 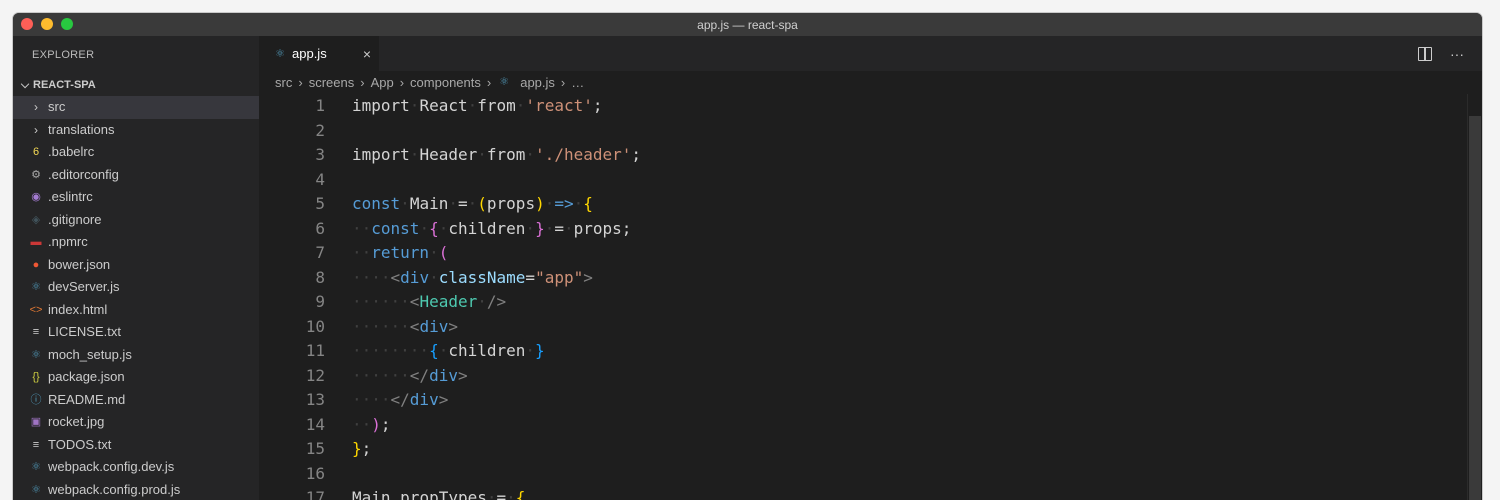 I want to click on line-source: ····</div>, so click(x=400, y=400).